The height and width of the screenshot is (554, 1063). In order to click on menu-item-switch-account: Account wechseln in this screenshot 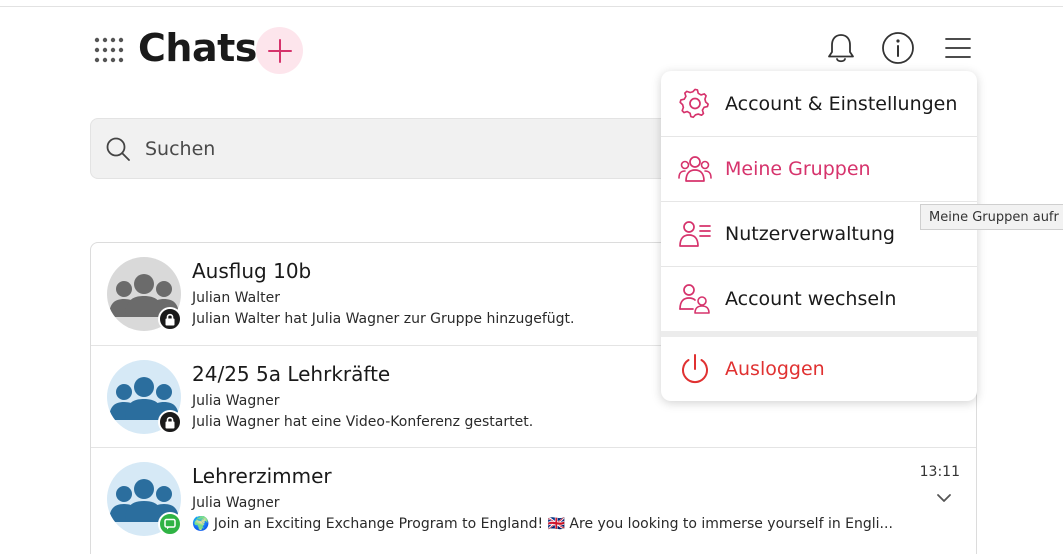, I will do `click(819, 299)`.